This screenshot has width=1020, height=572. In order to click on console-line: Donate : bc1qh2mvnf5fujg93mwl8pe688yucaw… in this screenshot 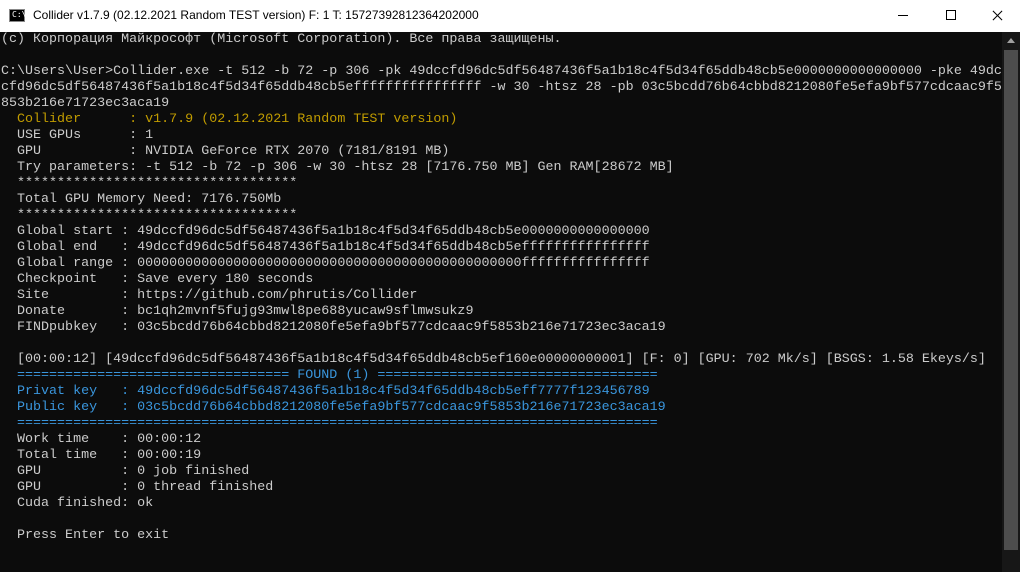, I will do `click(237, 311)`.